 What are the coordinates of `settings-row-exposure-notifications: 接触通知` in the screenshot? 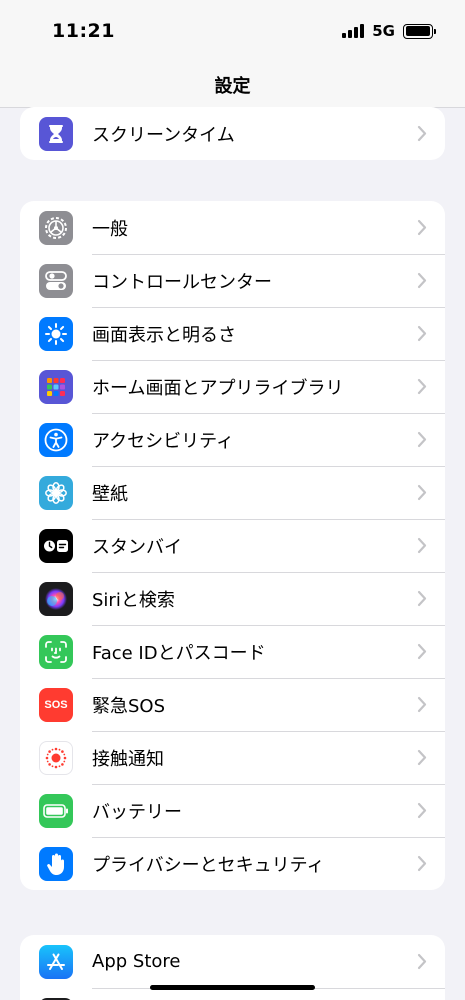 It's located at (232, 757).